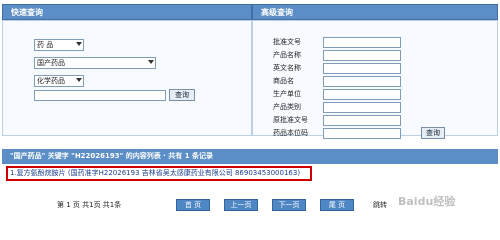 This screenshot has height=240, width=500. I want to click on type-select-wrapper: 化学药品, so click(59, 81).